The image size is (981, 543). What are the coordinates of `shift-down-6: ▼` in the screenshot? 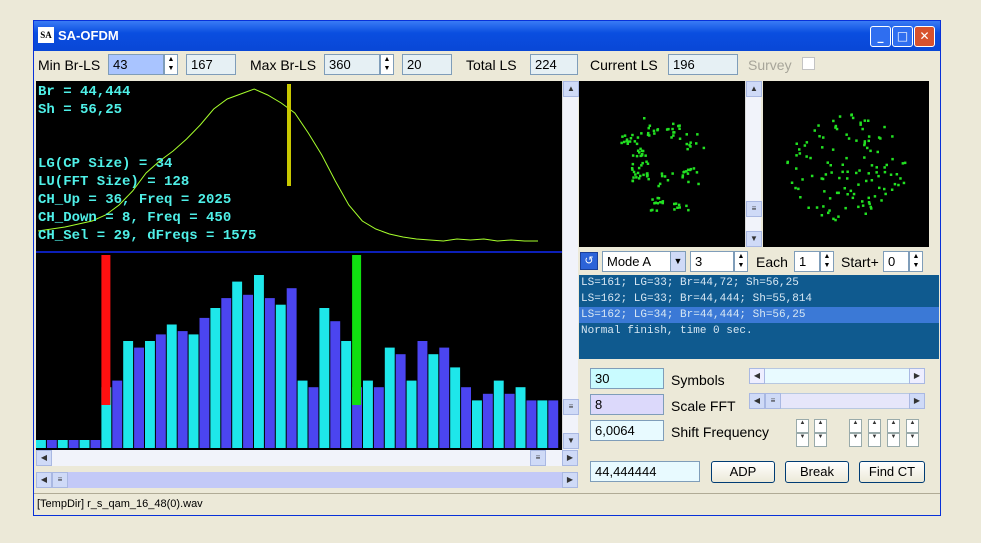 It's located at (912, 440).